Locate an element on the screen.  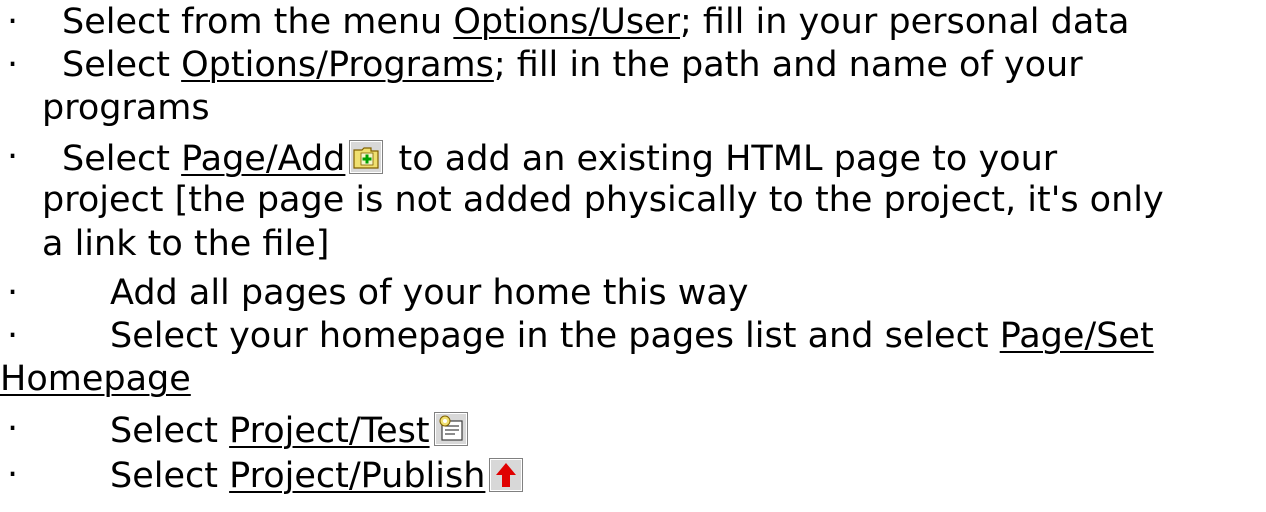
menu-link-homepage: Homepage is located at coordinates (95, 379).